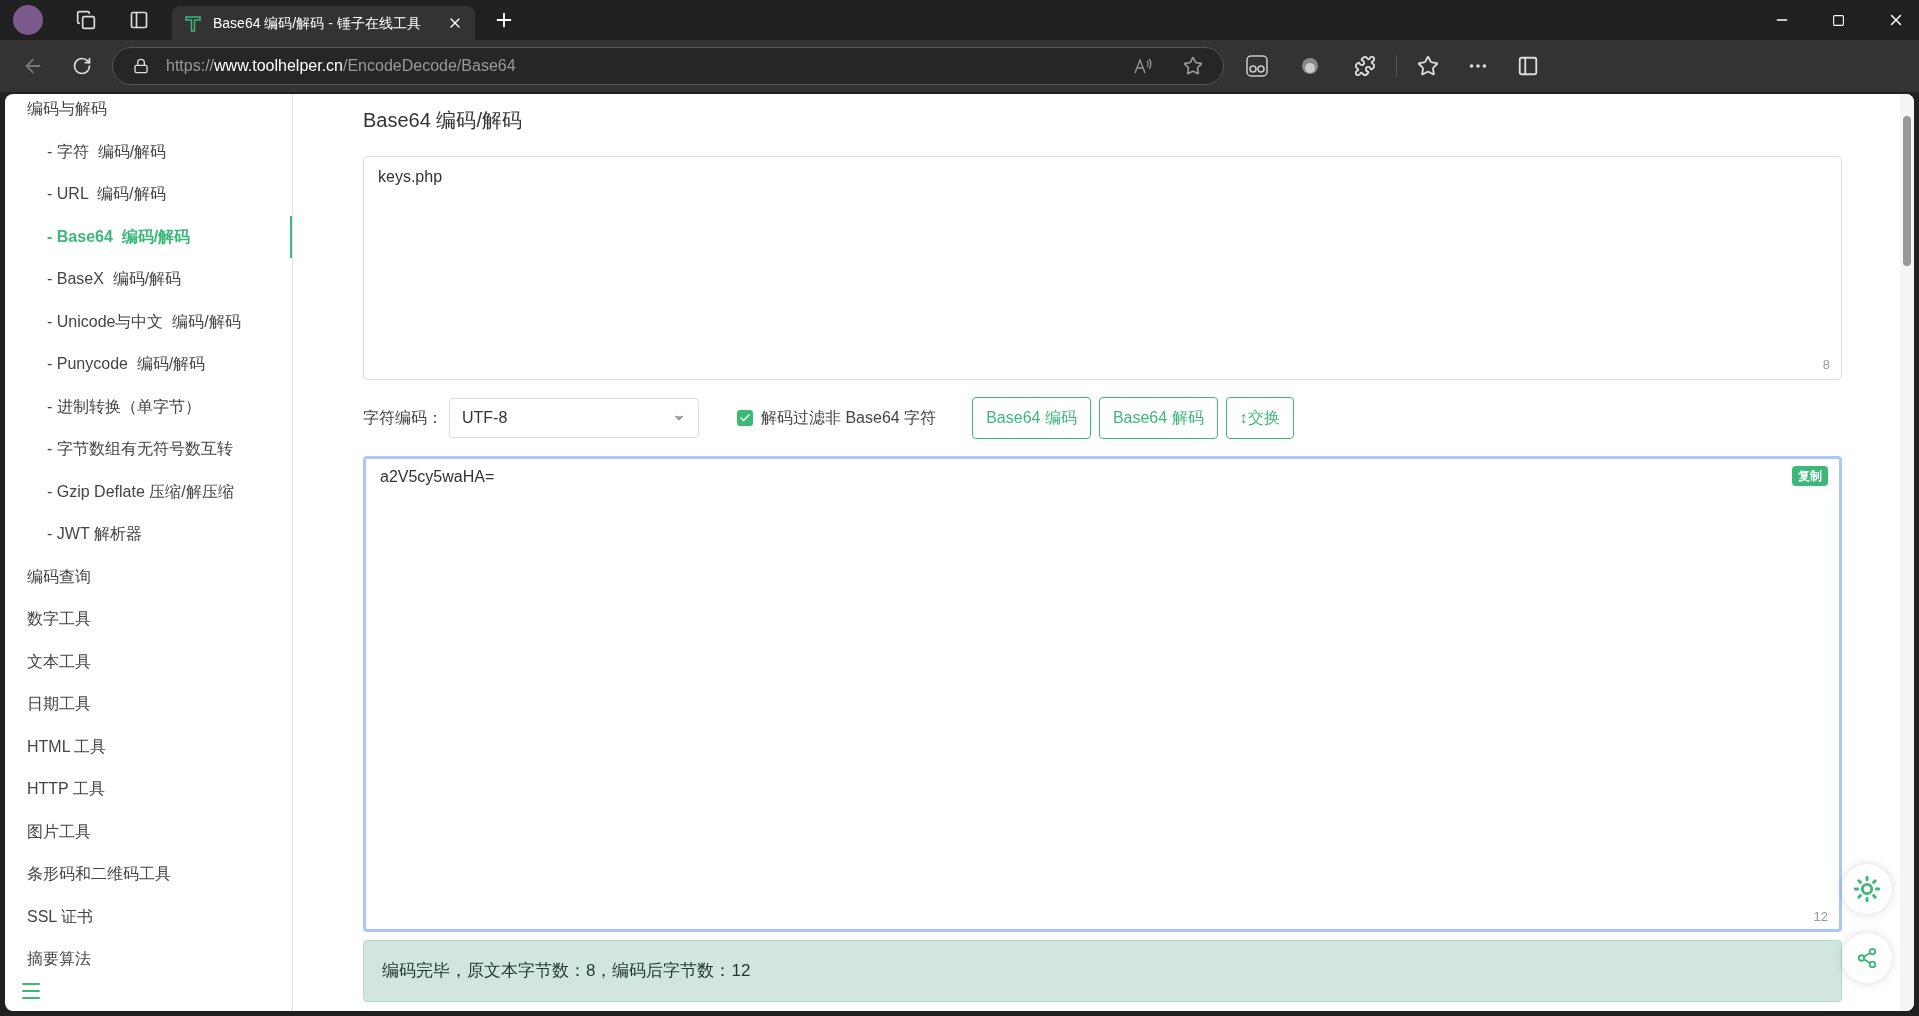 The height and width of the screenshot is (1016, 1919). I want to click on checkbox, so click(745, 418).